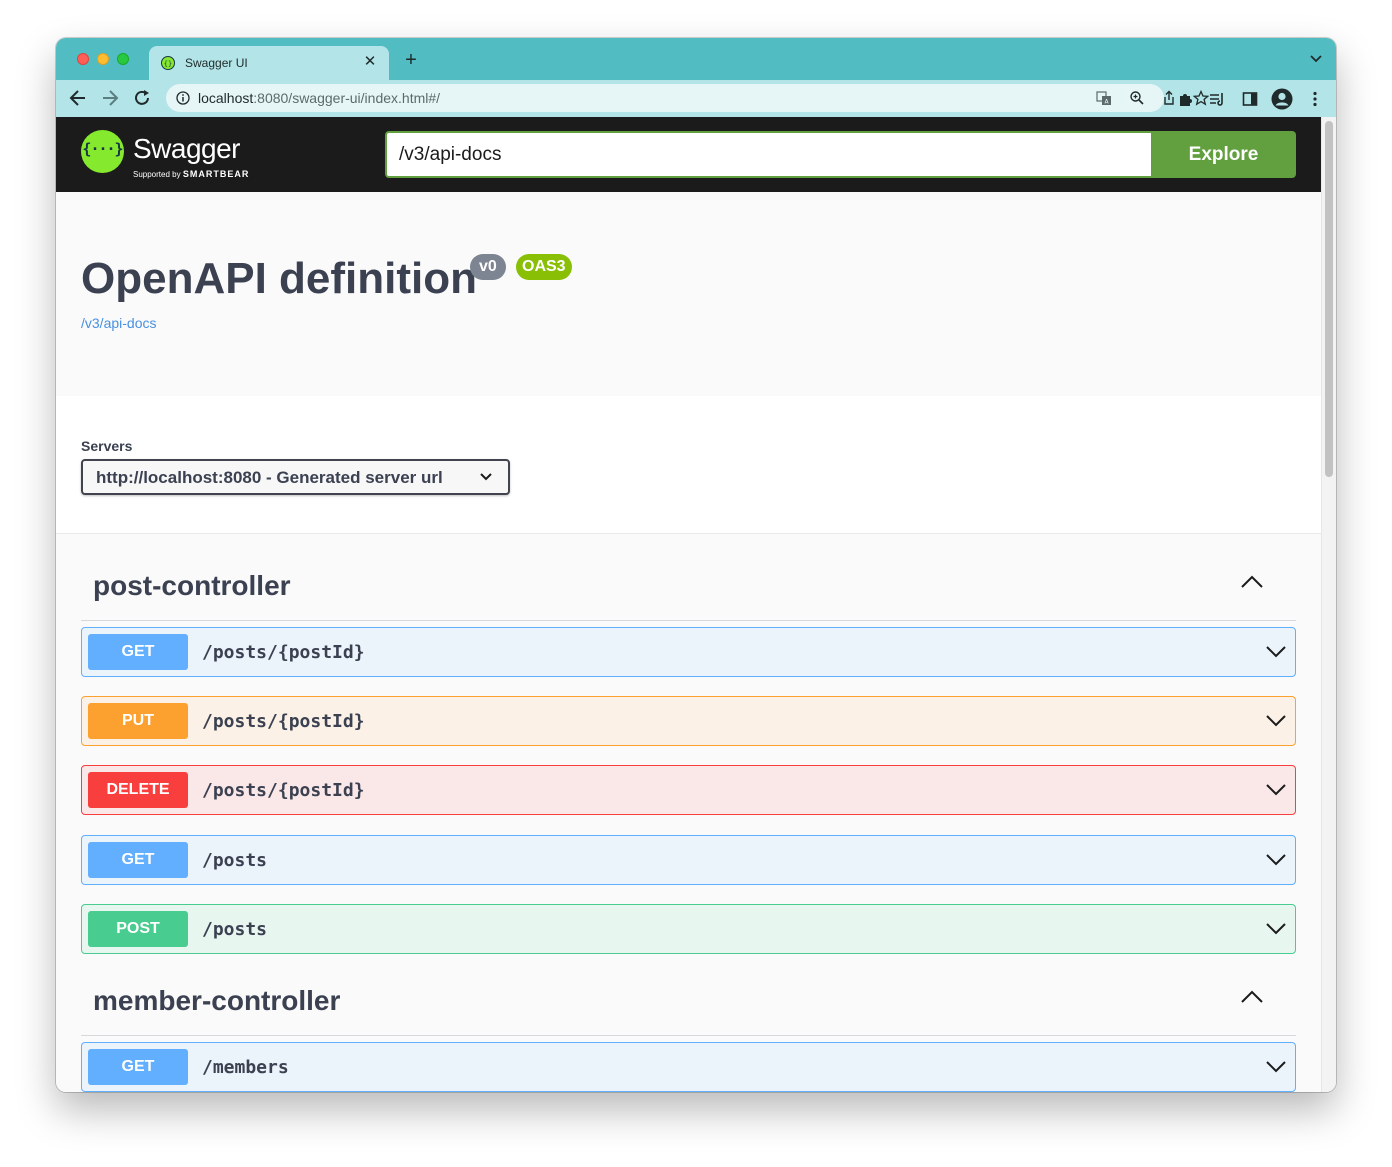 The width and height of the screenshot is (1392, 1167). Describe the element at coordinates (411, 60) in the screenshot. I see `new-tab-icon: +` at that location.